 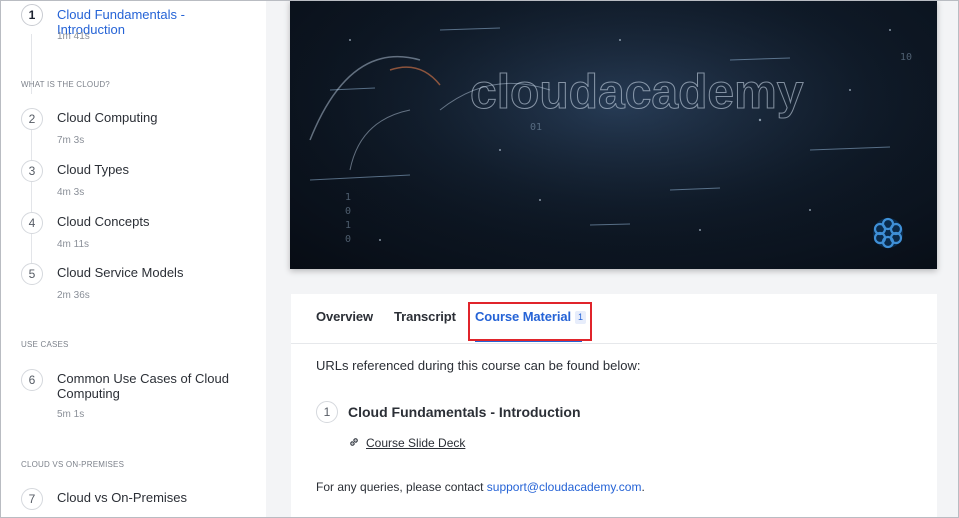 What do you see at coordinates (401, 487) in the screenshot?
I see `contact-prefix: For any queries, please contact` at bounding box center [401, 487].